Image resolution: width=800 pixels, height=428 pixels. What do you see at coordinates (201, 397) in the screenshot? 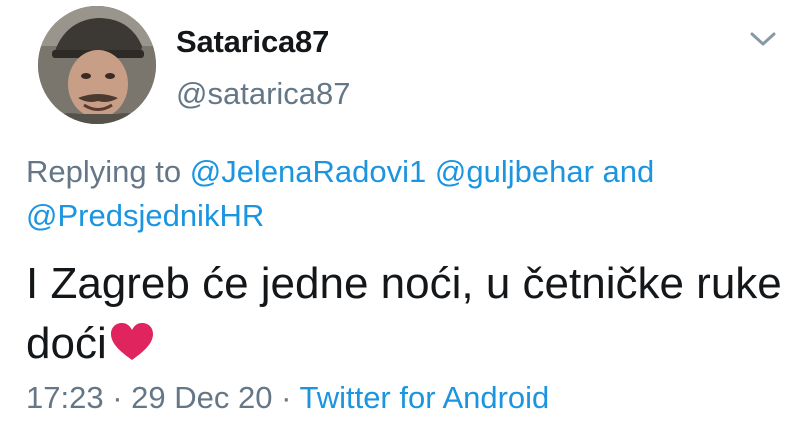
I see `tweet-date: 29 Dec 20` at bounding box center [201, 397].